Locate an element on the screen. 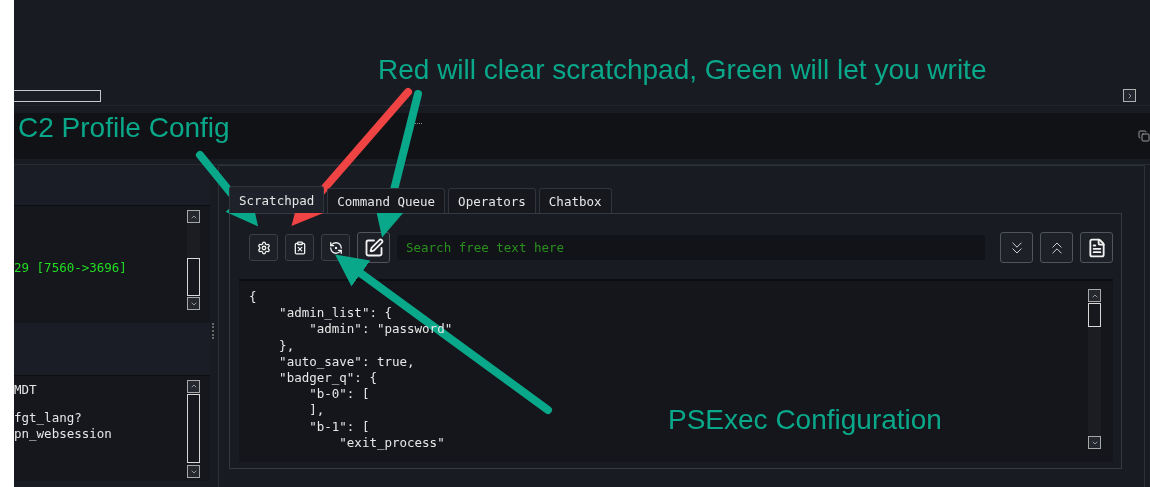  search-field: Search free text here is located at coordinates (691, 247).